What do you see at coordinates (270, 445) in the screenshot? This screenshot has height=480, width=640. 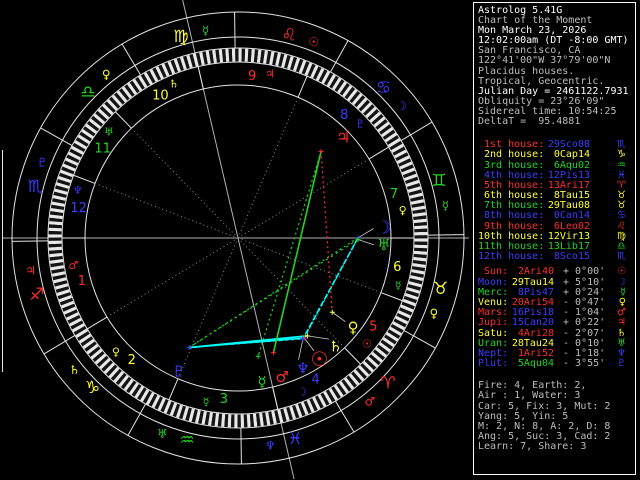 I see `sign-ruler-icon: ♆` at bounding box center [270, 445].